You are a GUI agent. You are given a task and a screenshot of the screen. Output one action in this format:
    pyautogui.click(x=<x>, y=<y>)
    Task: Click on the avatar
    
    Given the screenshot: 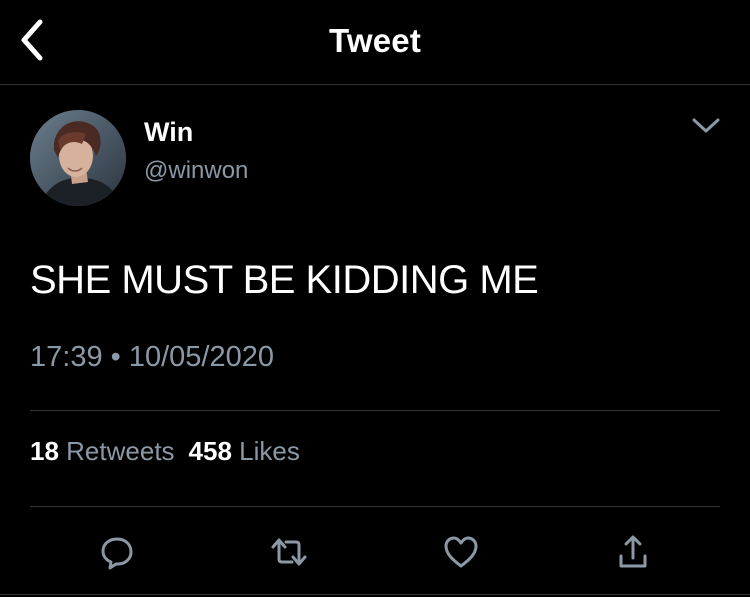 What is the action you would take?
    pyautogui.click(x=78, y=158)
    